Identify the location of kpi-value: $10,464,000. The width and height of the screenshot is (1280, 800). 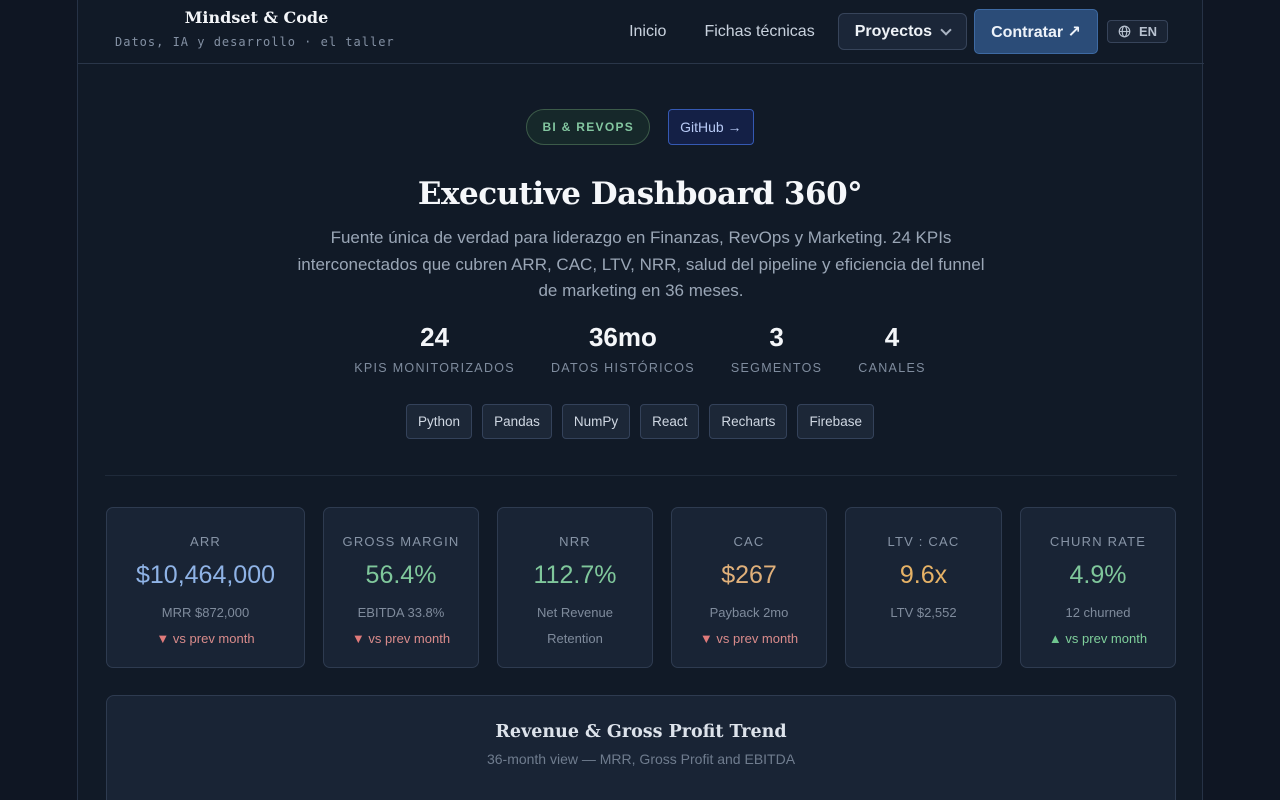
(205, 575).